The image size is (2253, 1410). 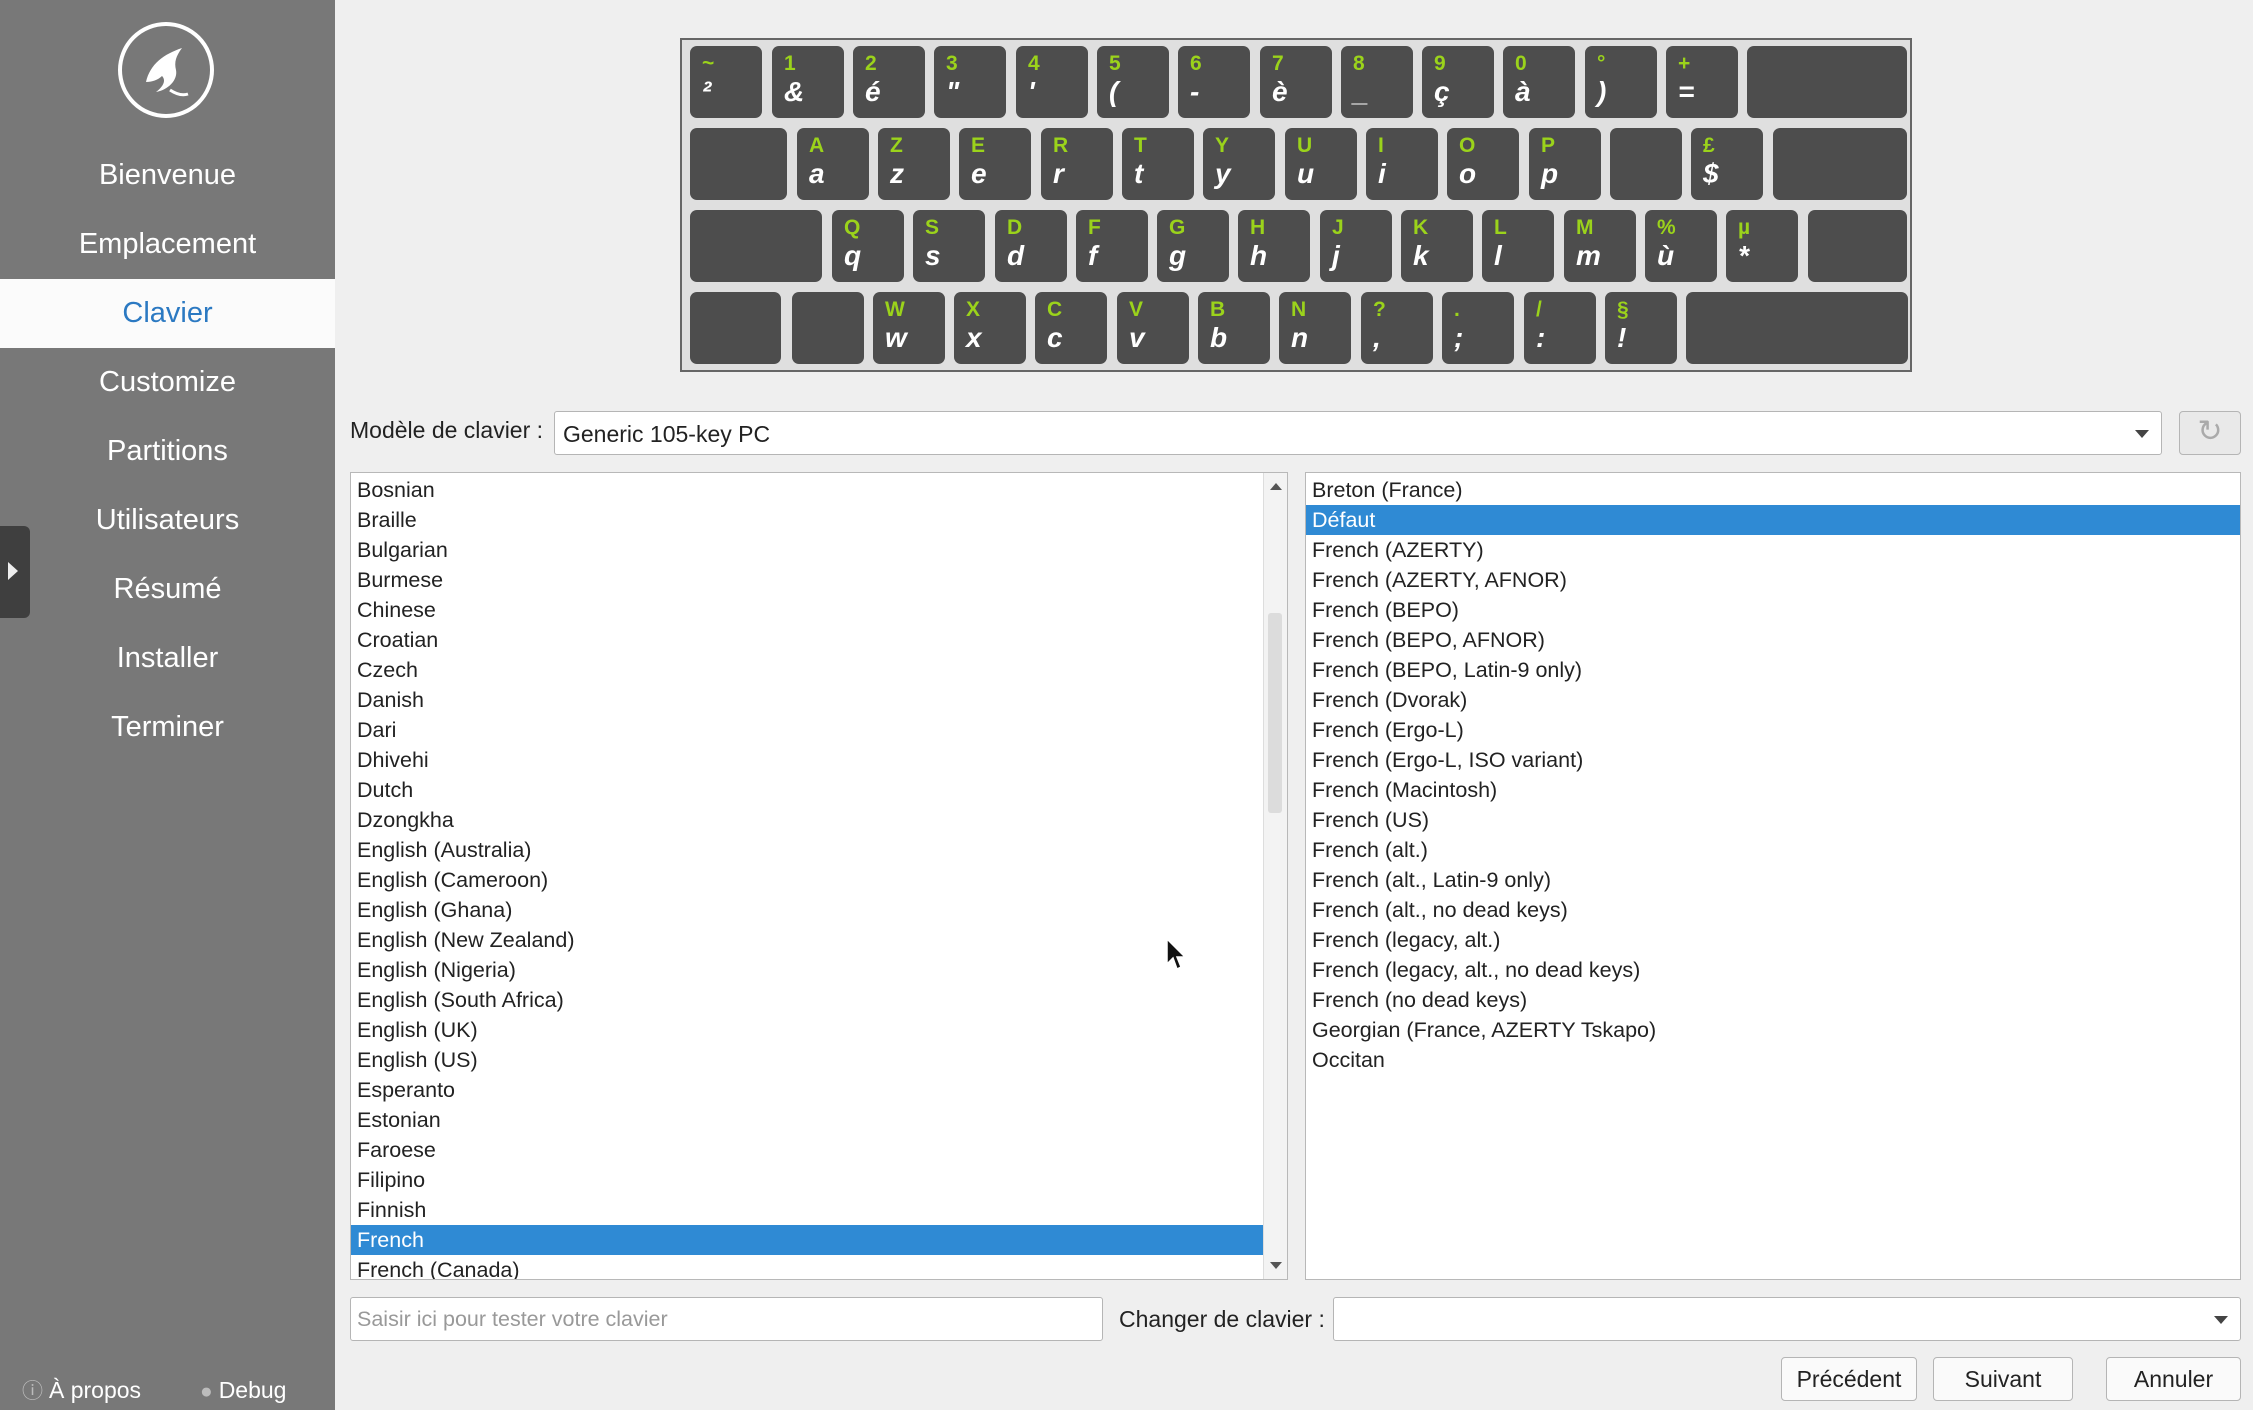 What do you see at coordinates (1275, 876) in the screenshot?
I see `layout-list-scrollbar` at bounding box center [1275, 876].